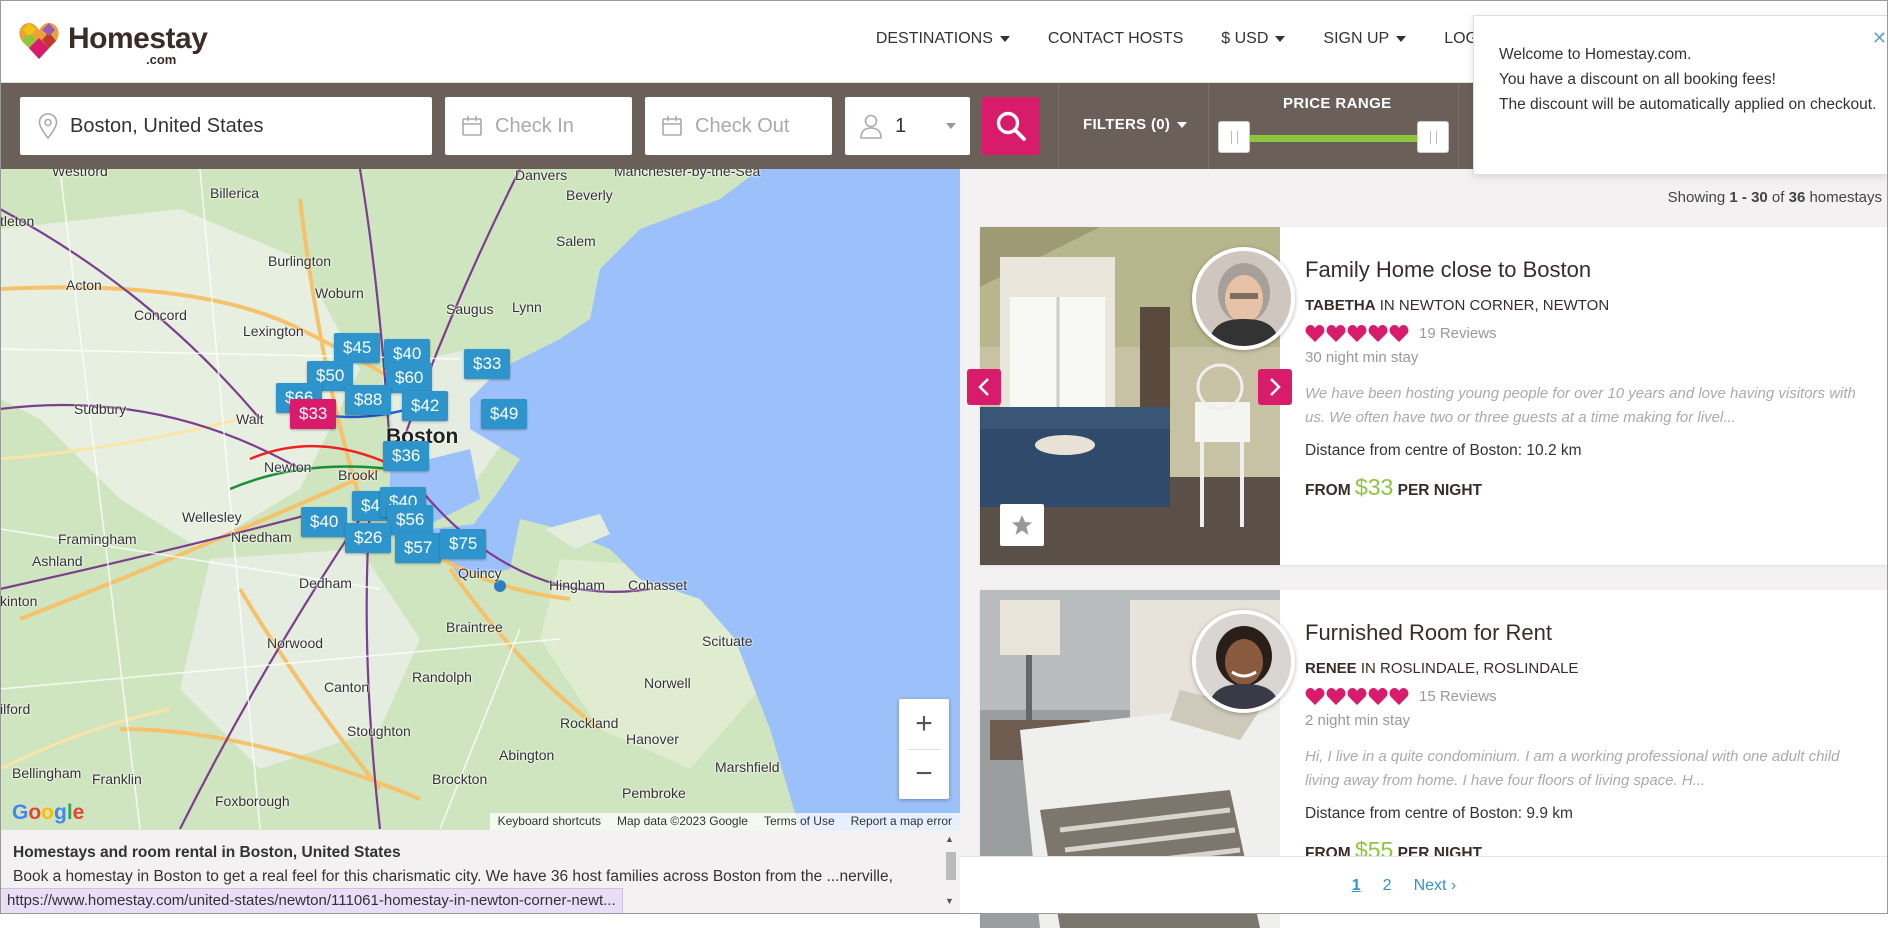 The height and width of the screenshot is (928, 1888). What do you see at coordinates (901, 821) in the screenshot?
I see `report-map-error-link: Report a map error` at bounding box center [901, 821].